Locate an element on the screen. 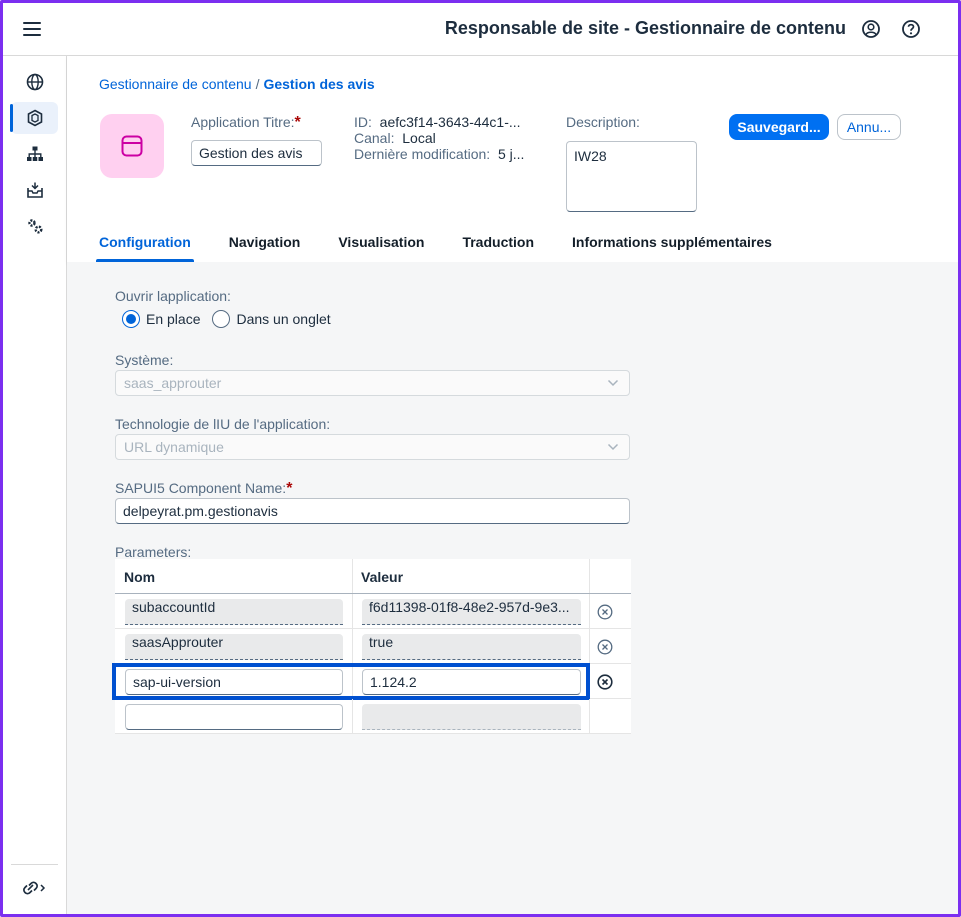  sidebar-divider is located at coordinates (34, 864).